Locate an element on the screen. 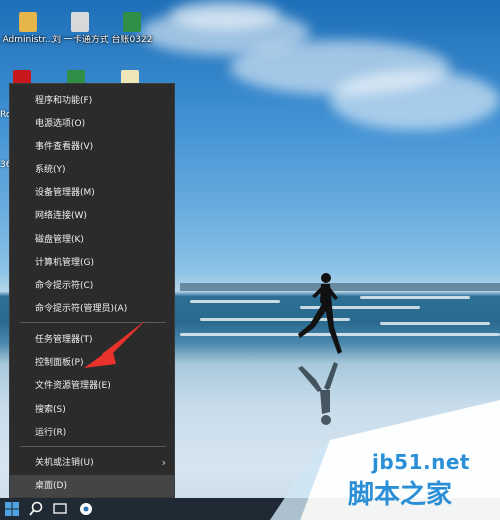 This screenshot has width=500, height=520. windows-start-icon is located at coordinates (12, 509).